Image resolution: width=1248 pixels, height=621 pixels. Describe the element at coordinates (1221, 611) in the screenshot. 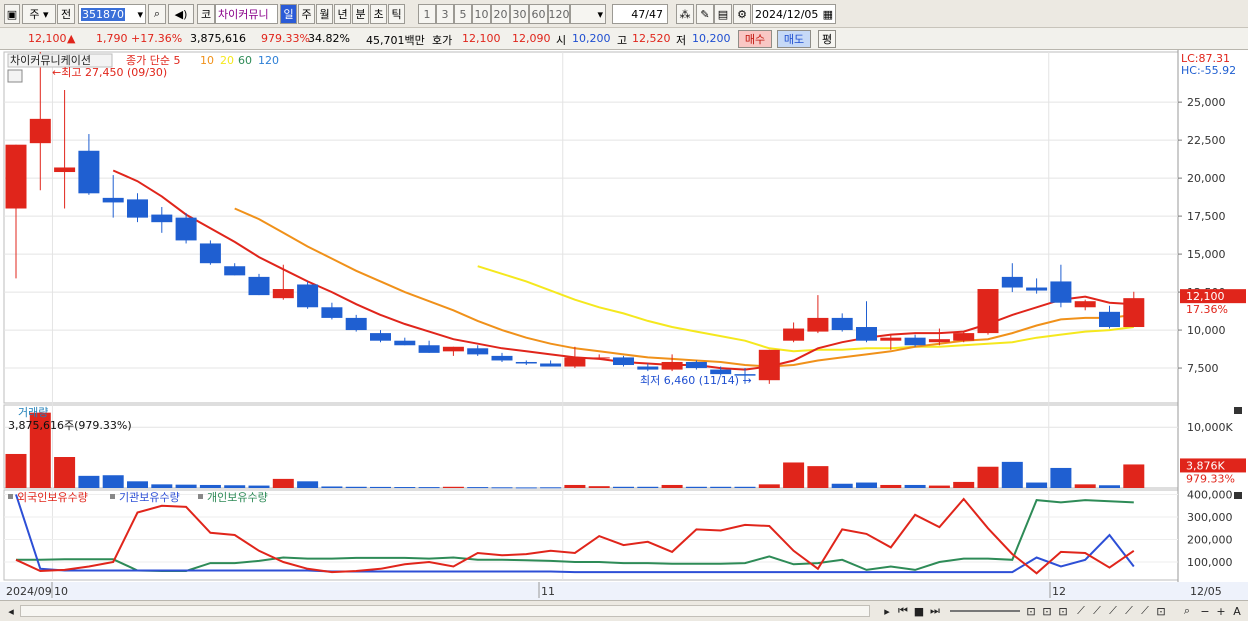

I see `zoom-in-icon: +` at that location.